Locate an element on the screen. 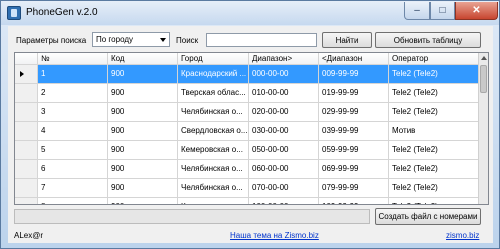 This screenshot has height=249, width=500. table-cell: 030-00-00 is located at coordinates (284, 131).